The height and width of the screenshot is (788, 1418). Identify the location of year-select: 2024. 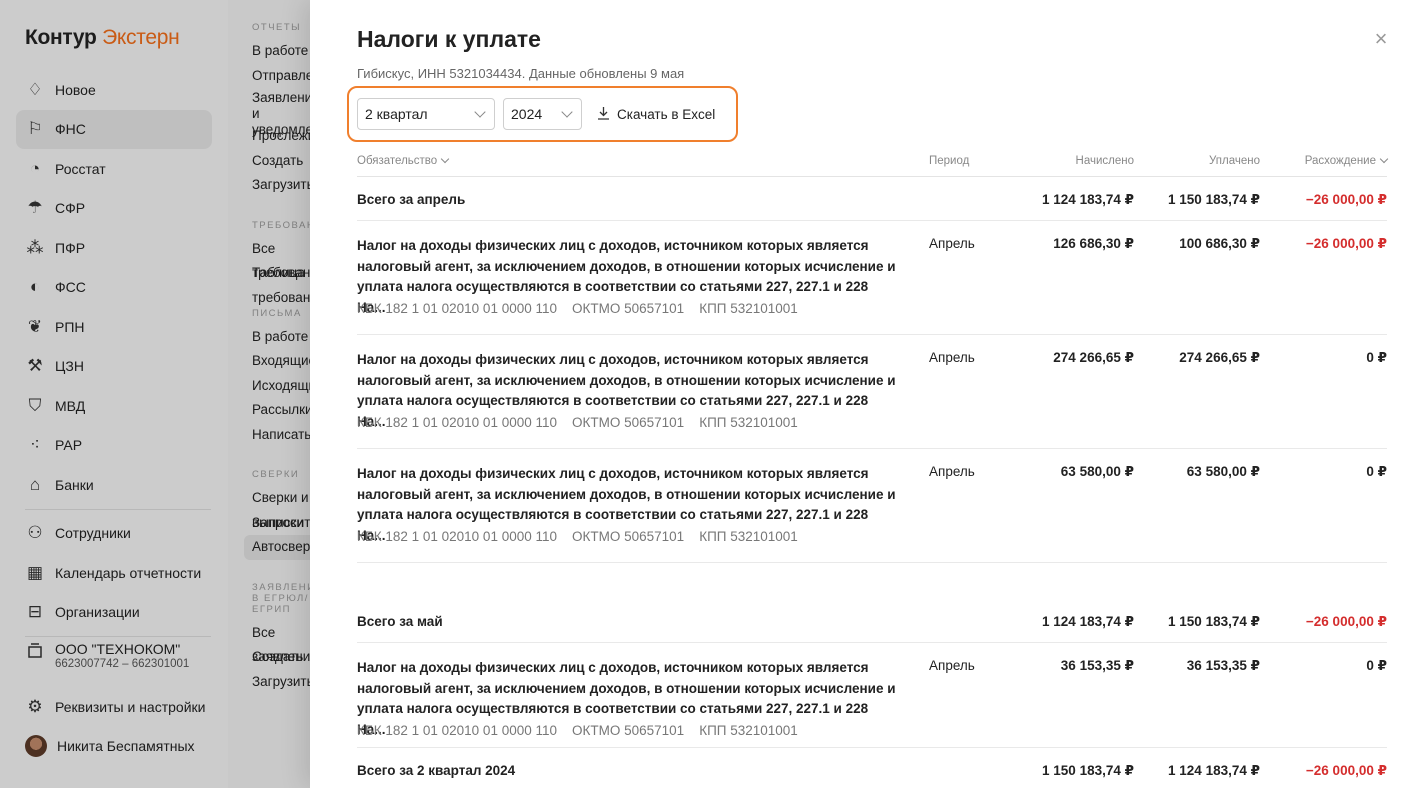
(542, 114).